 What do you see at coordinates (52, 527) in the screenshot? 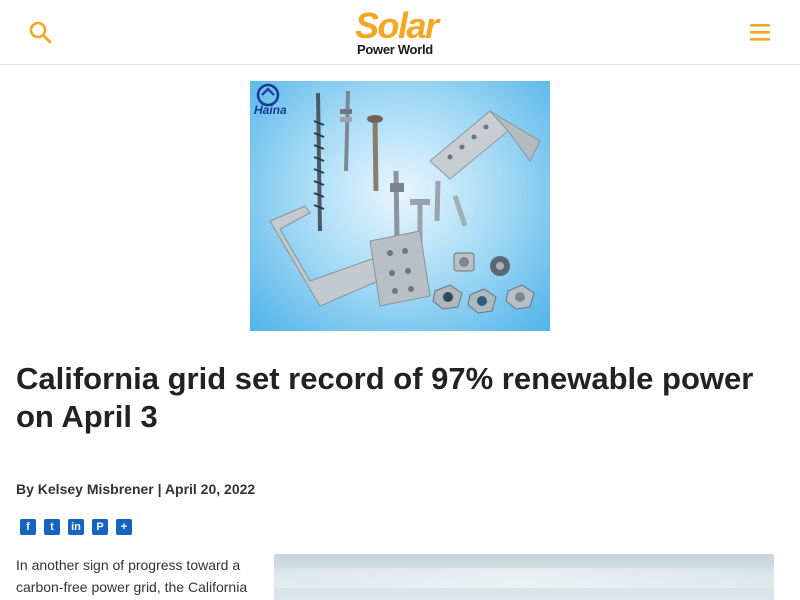
I see `twitter-icon: t` at bounding box center [52, 527].